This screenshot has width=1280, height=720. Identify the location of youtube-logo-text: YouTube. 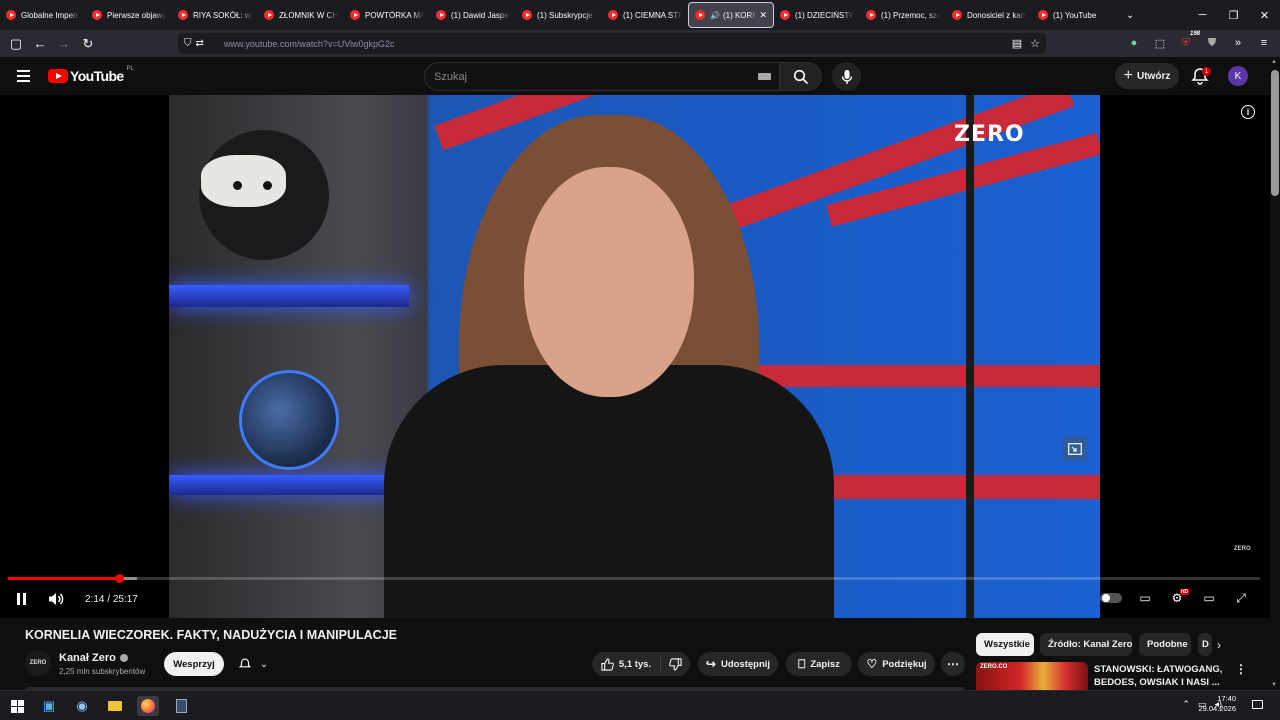
(97, 76).